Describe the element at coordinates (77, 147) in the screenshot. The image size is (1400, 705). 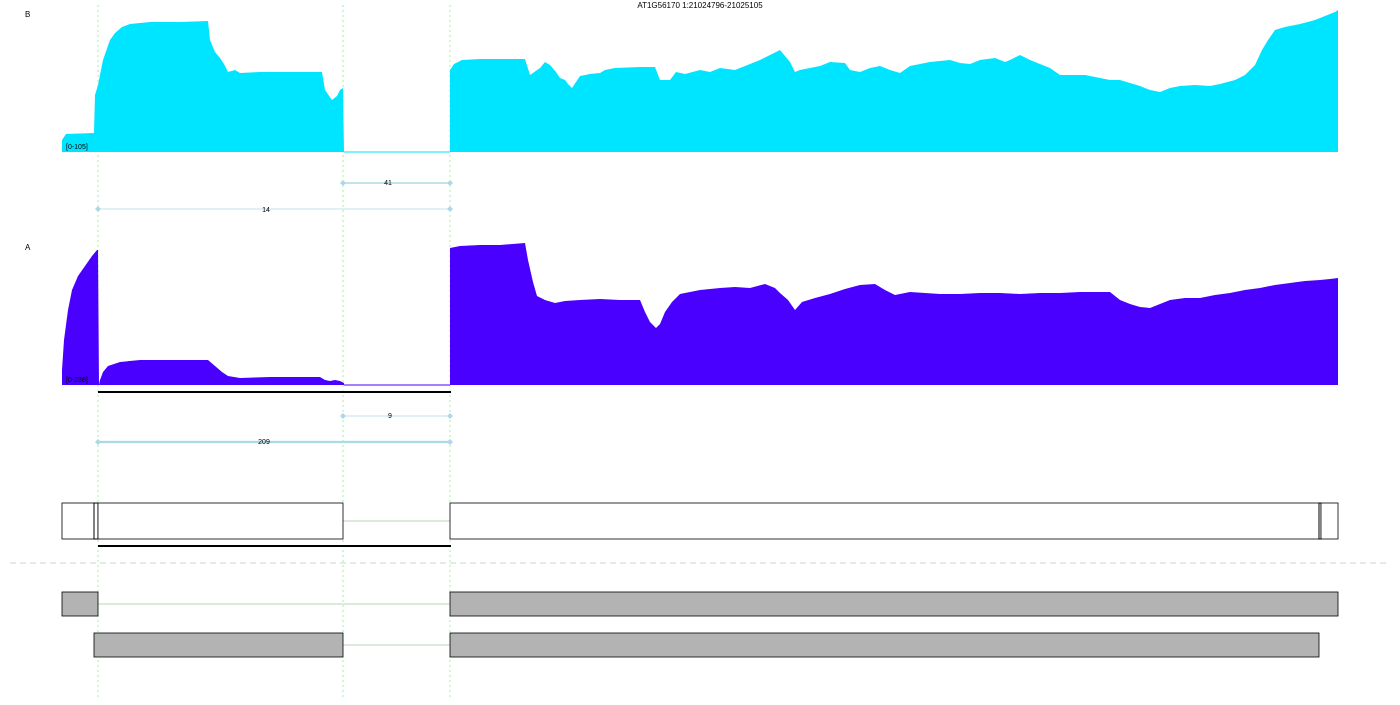
I see `track-range-label: [0-105]` at that location.